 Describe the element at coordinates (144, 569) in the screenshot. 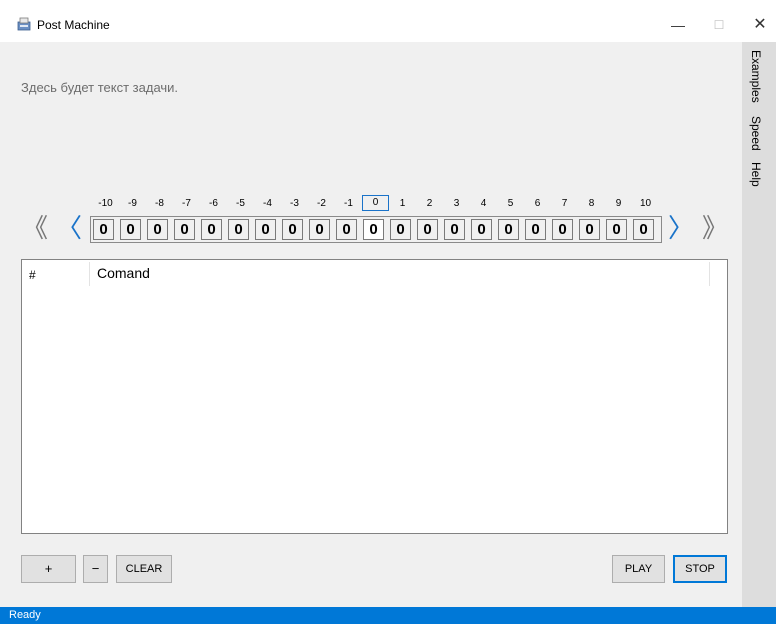

I see `clear-button: CLEAR` at that location.